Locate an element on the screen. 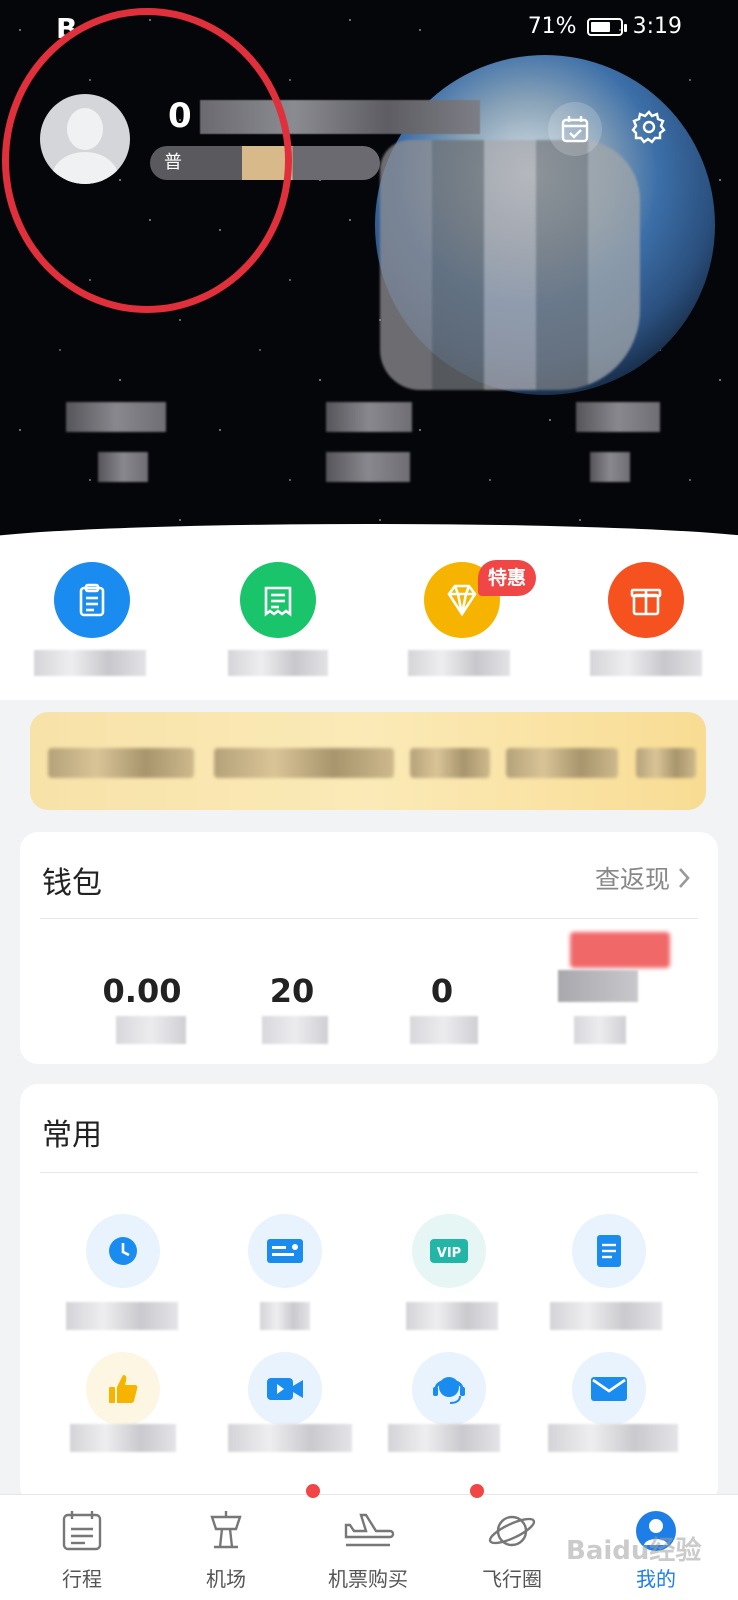 The height and width of the screenshot is (1600, 738). clipboard-icon is located at coordinates (92, 600).